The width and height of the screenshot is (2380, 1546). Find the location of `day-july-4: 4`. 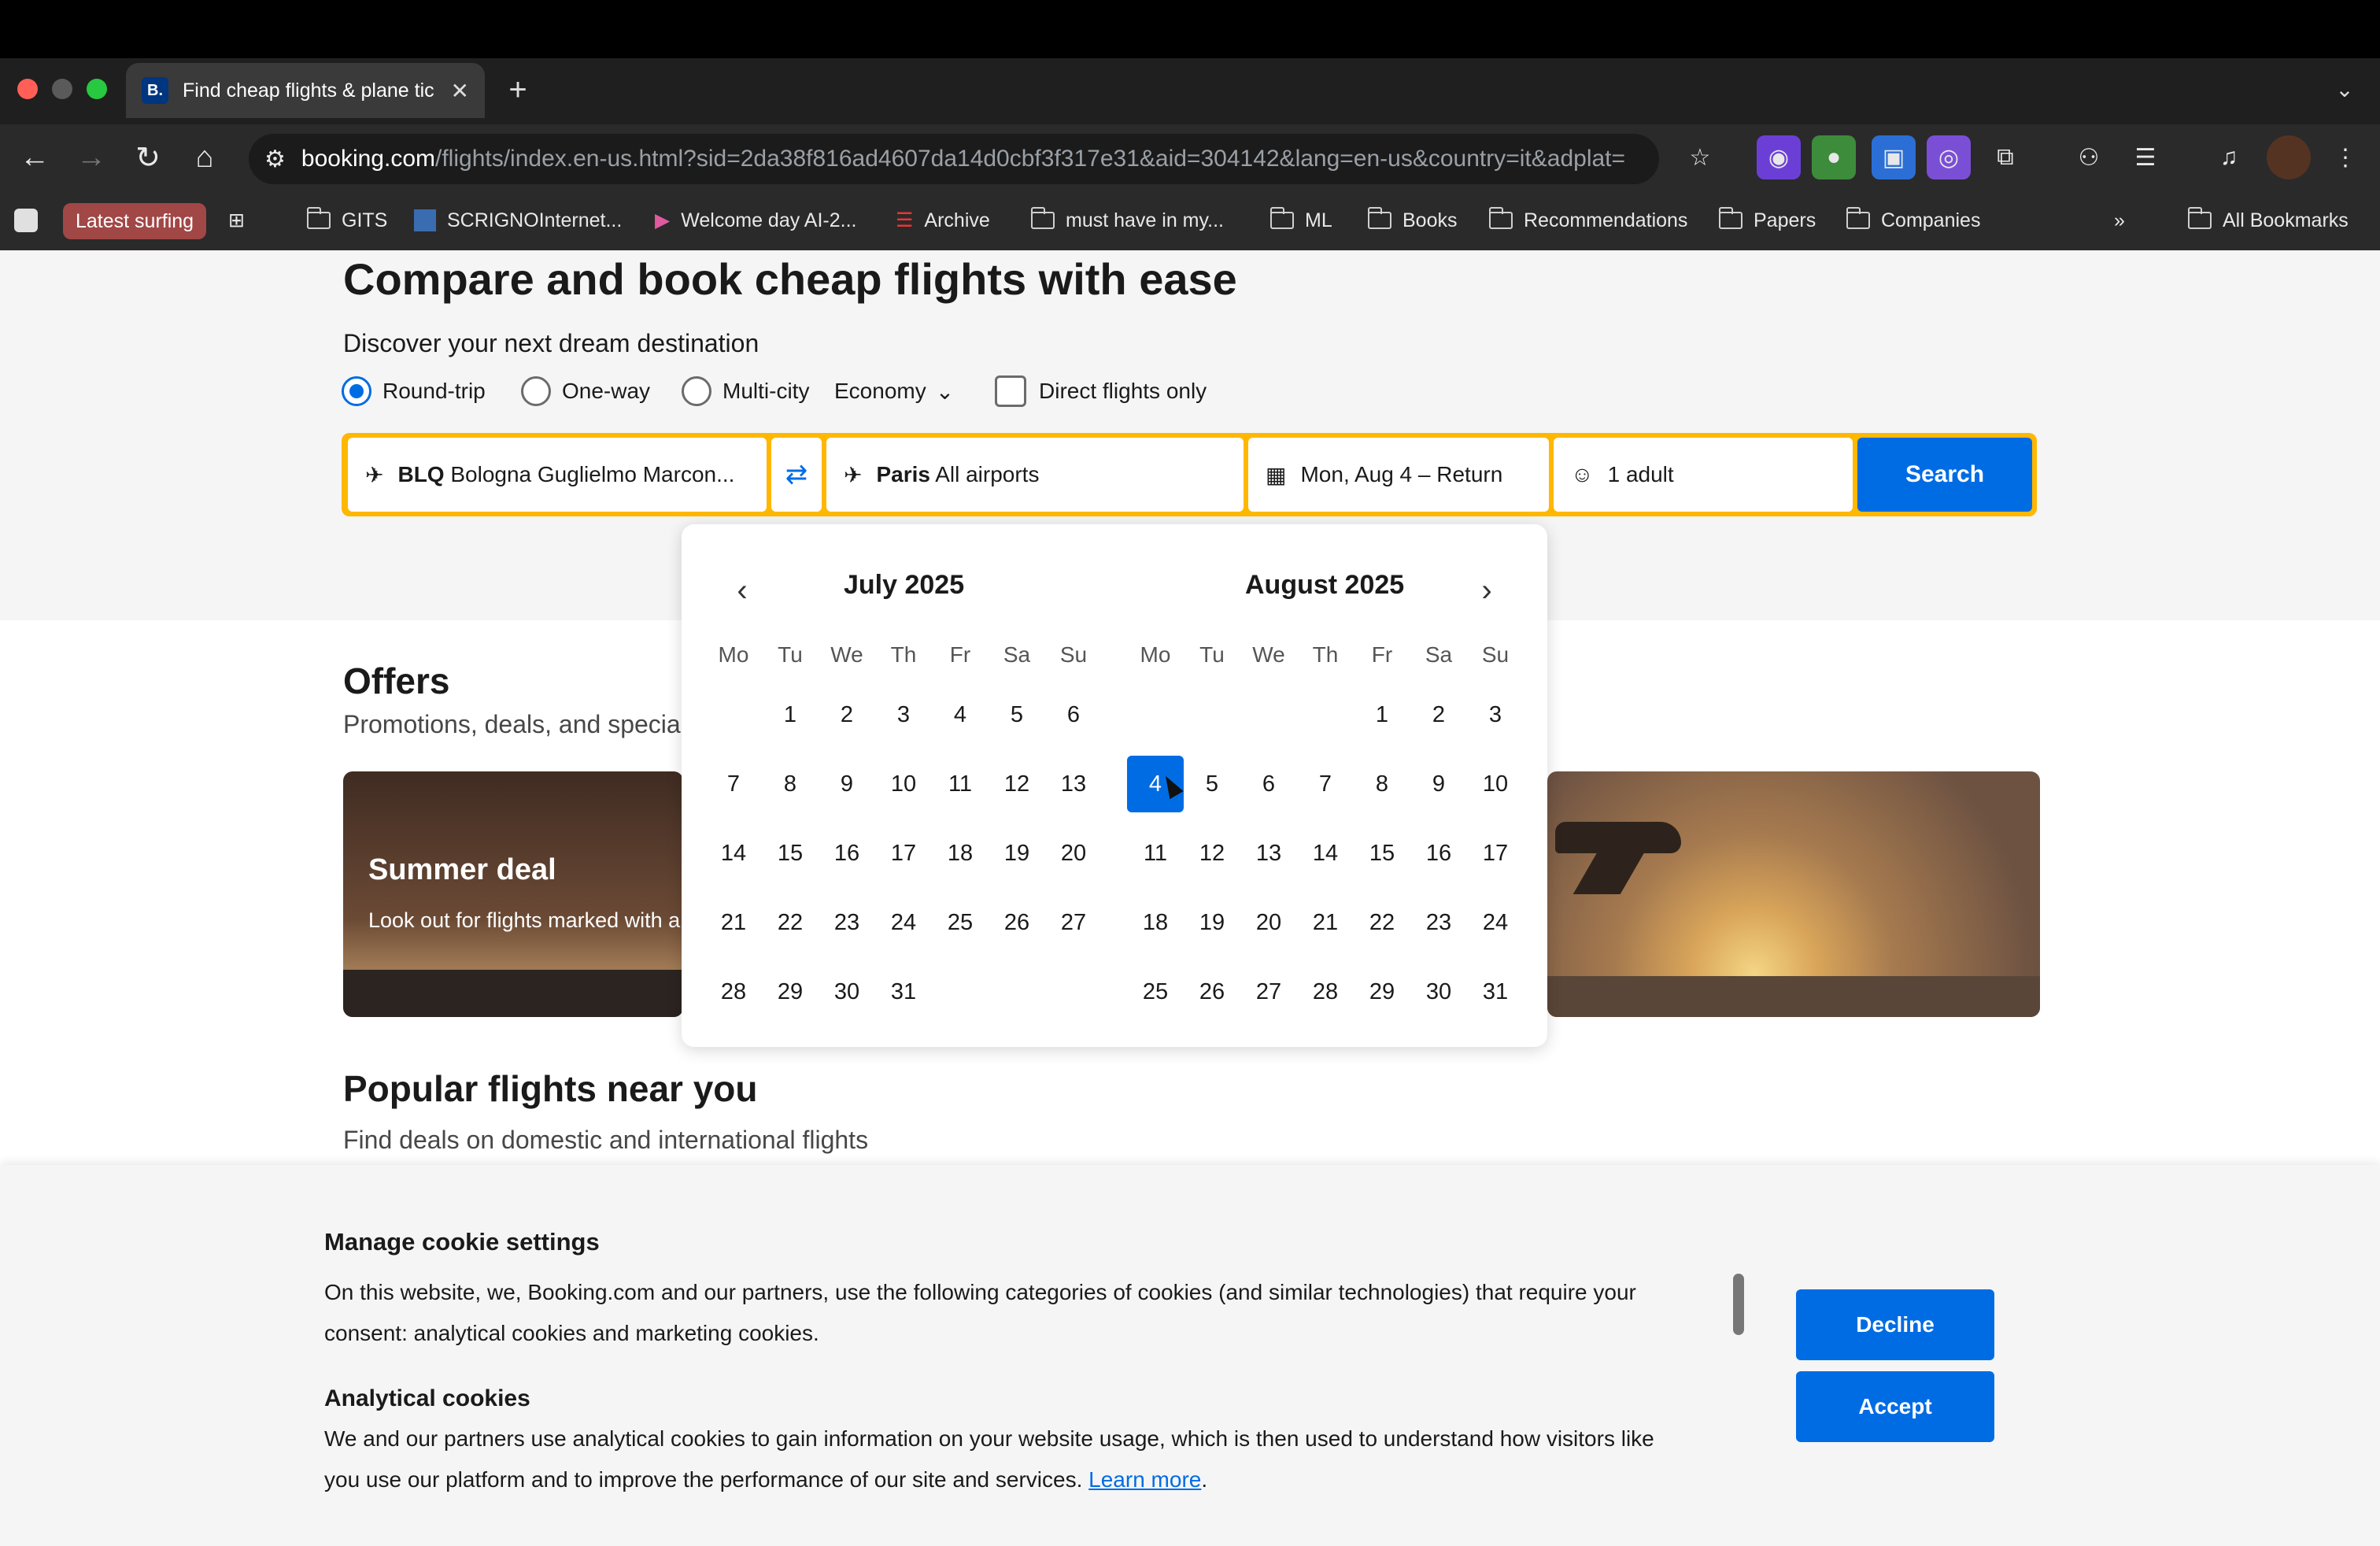

day-july-4: 4 is located at coordinates (960, 715).